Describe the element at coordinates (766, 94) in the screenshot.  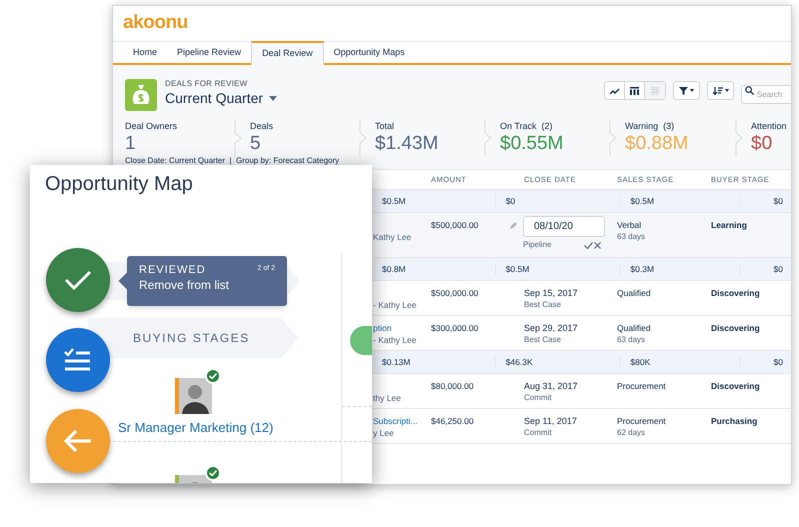
I see `search-field: Search` at that location.